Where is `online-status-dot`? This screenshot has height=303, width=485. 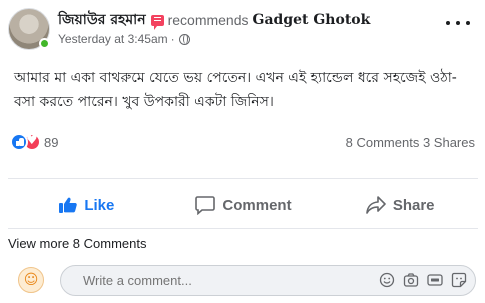 online-status-dot is located at coordinates (44, 43).